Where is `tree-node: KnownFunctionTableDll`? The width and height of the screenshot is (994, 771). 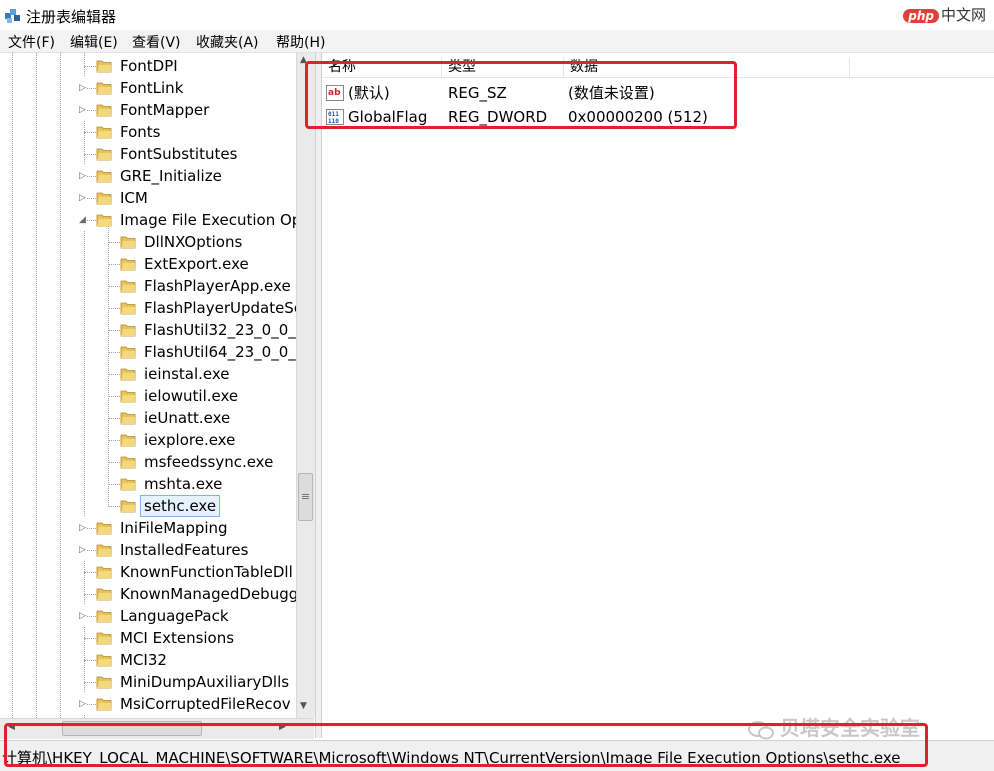
tree-node: KnownFunctionTableDll is located at coordinates (148, 572).